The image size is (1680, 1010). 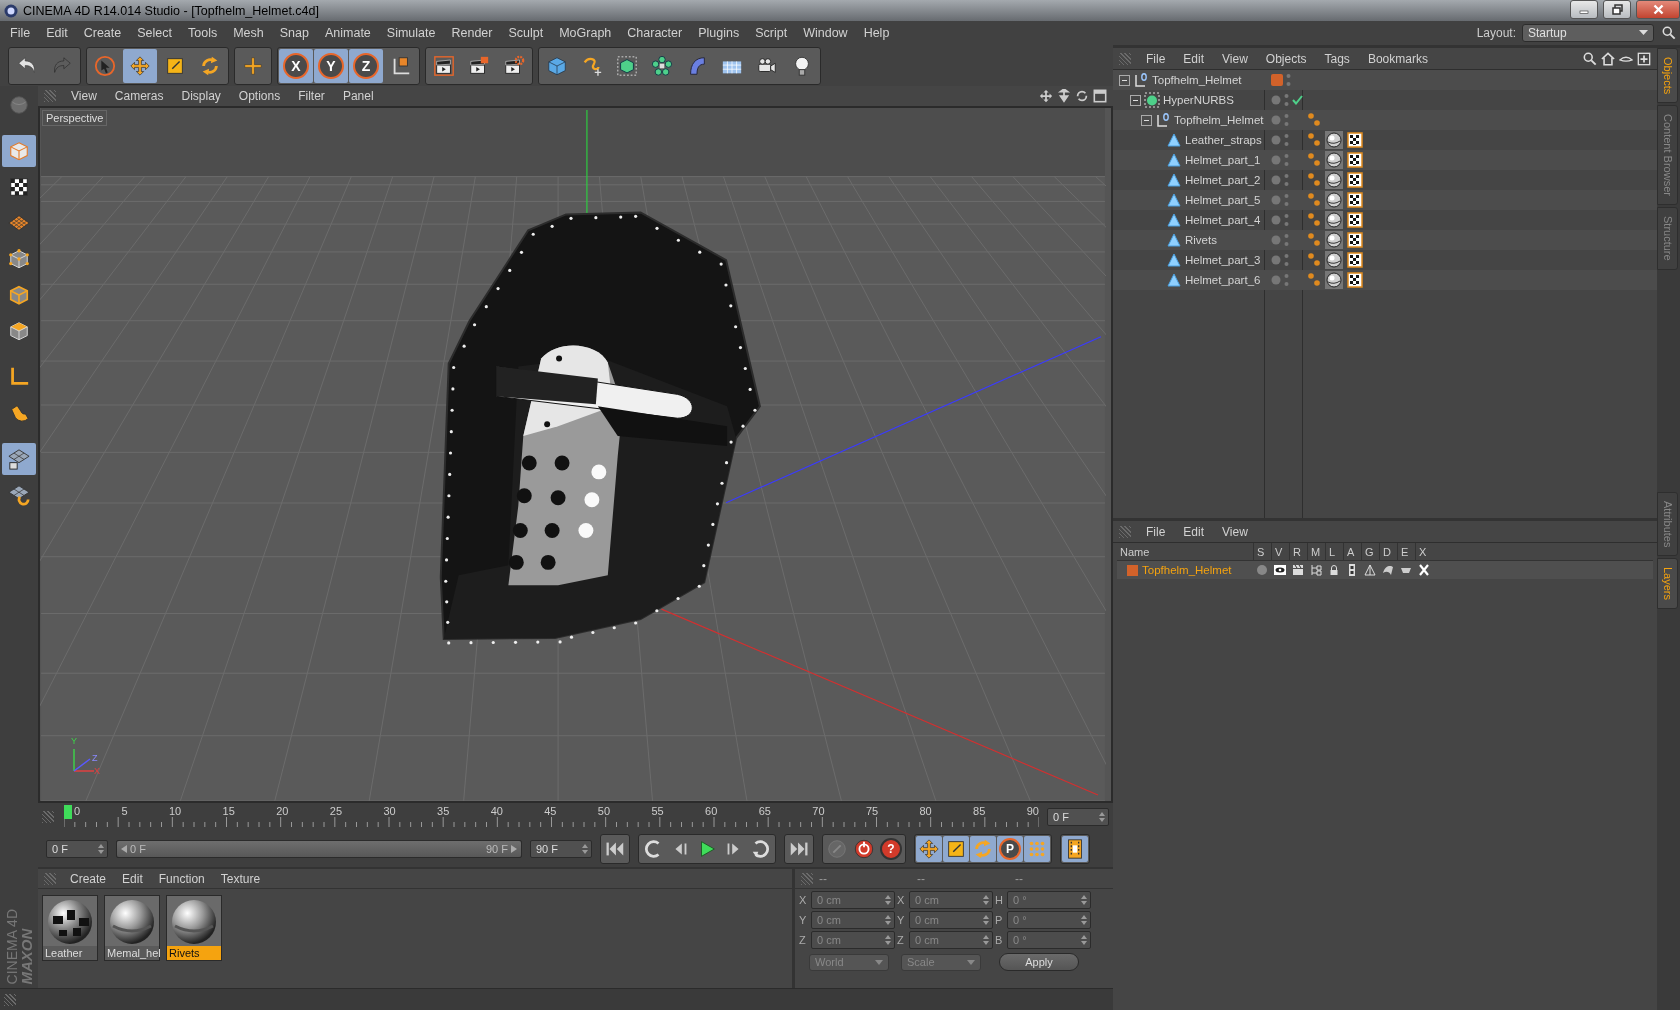 I want to click on film-icon, so click(x=1352, y=570).